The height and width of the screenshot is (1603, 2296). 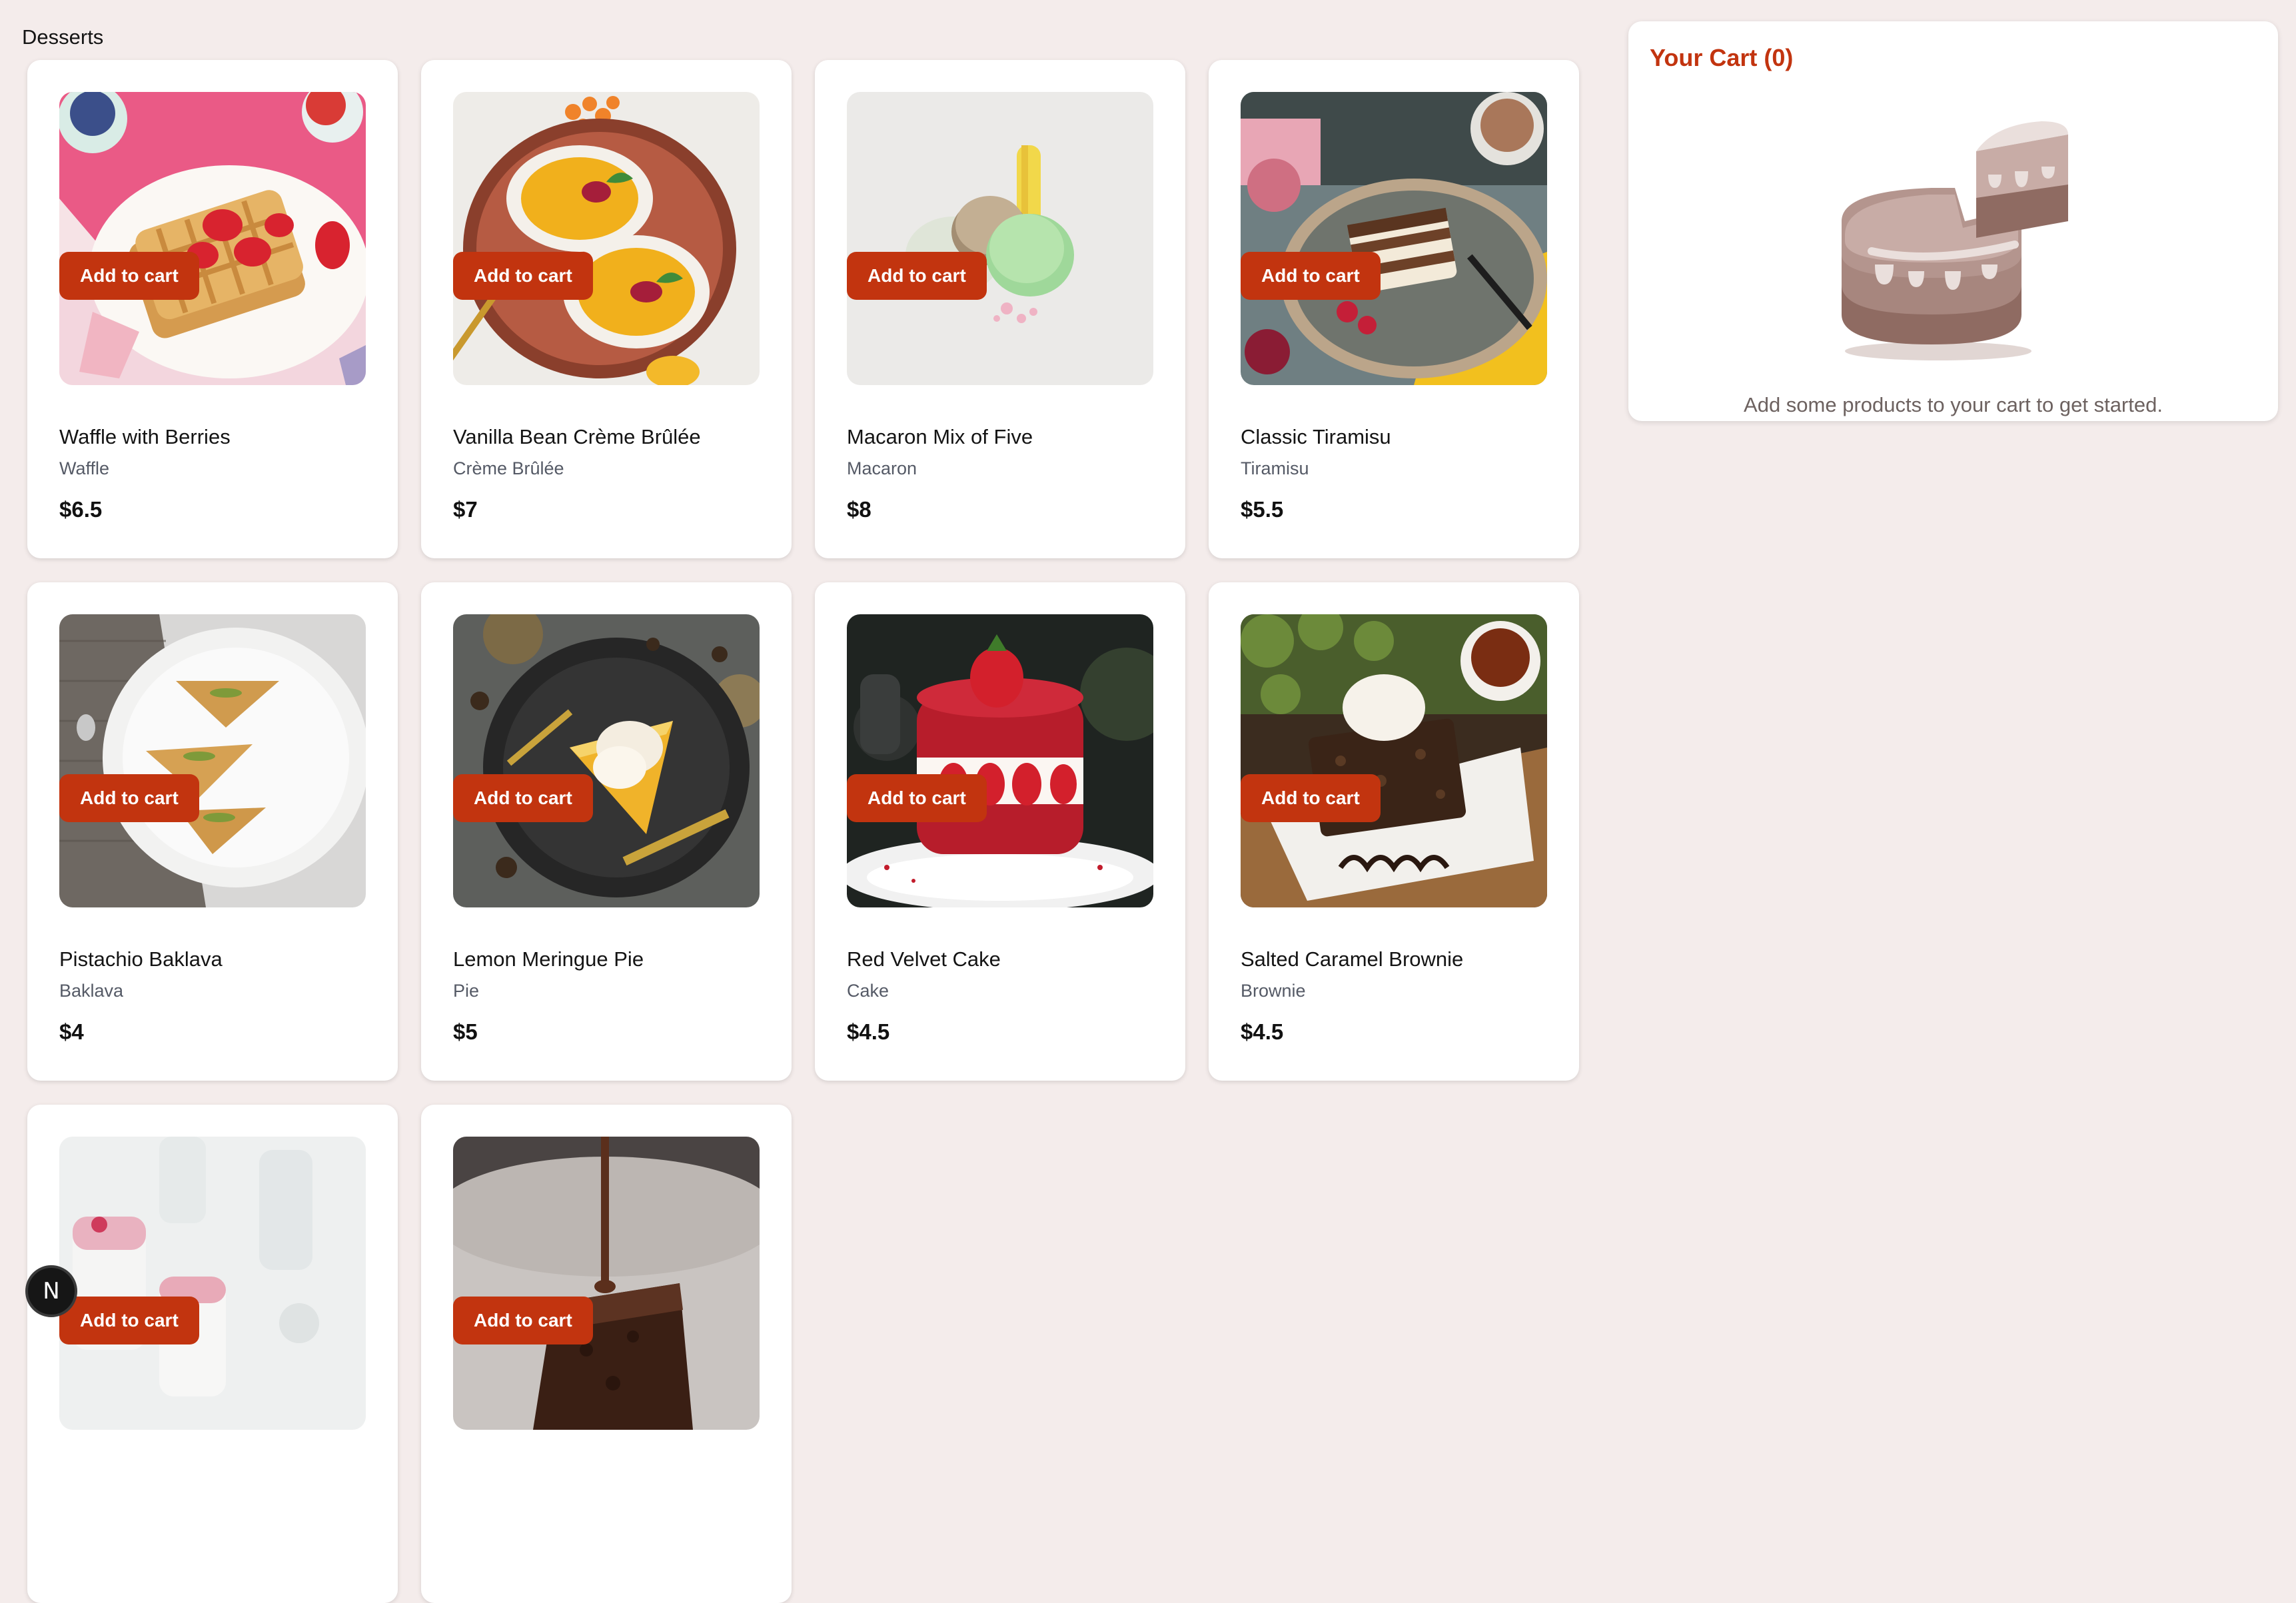 I want to click on macaron-photo, so click(x=1000, y=239).